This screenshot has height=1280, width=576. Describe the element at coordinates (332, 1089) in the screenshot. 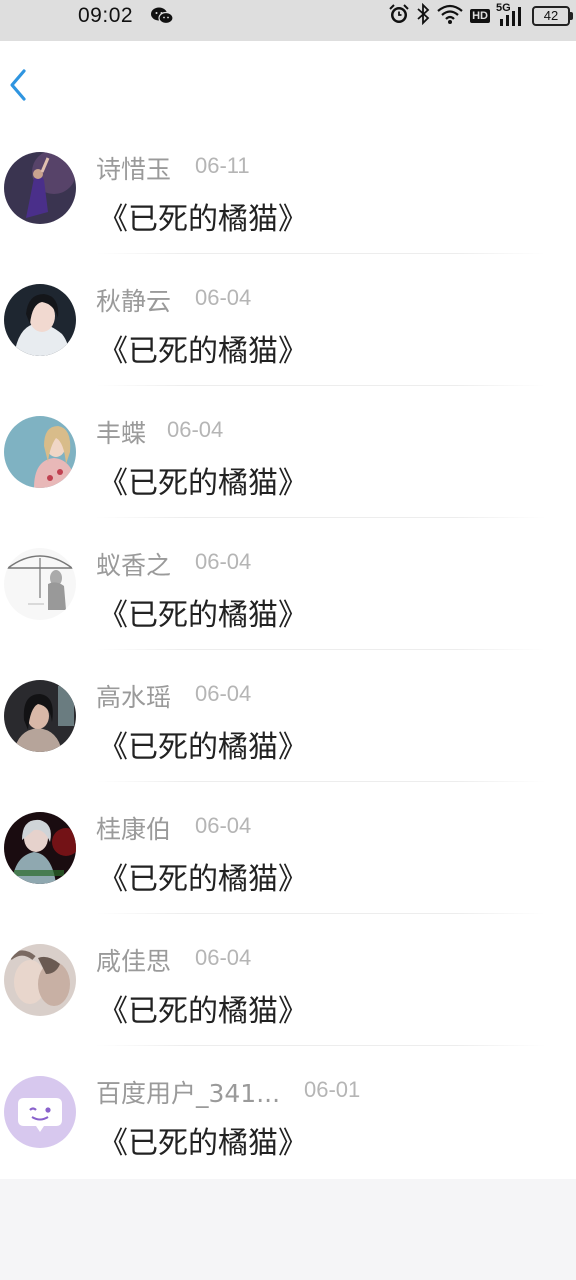

I see `post-date: 06-01` at that location.